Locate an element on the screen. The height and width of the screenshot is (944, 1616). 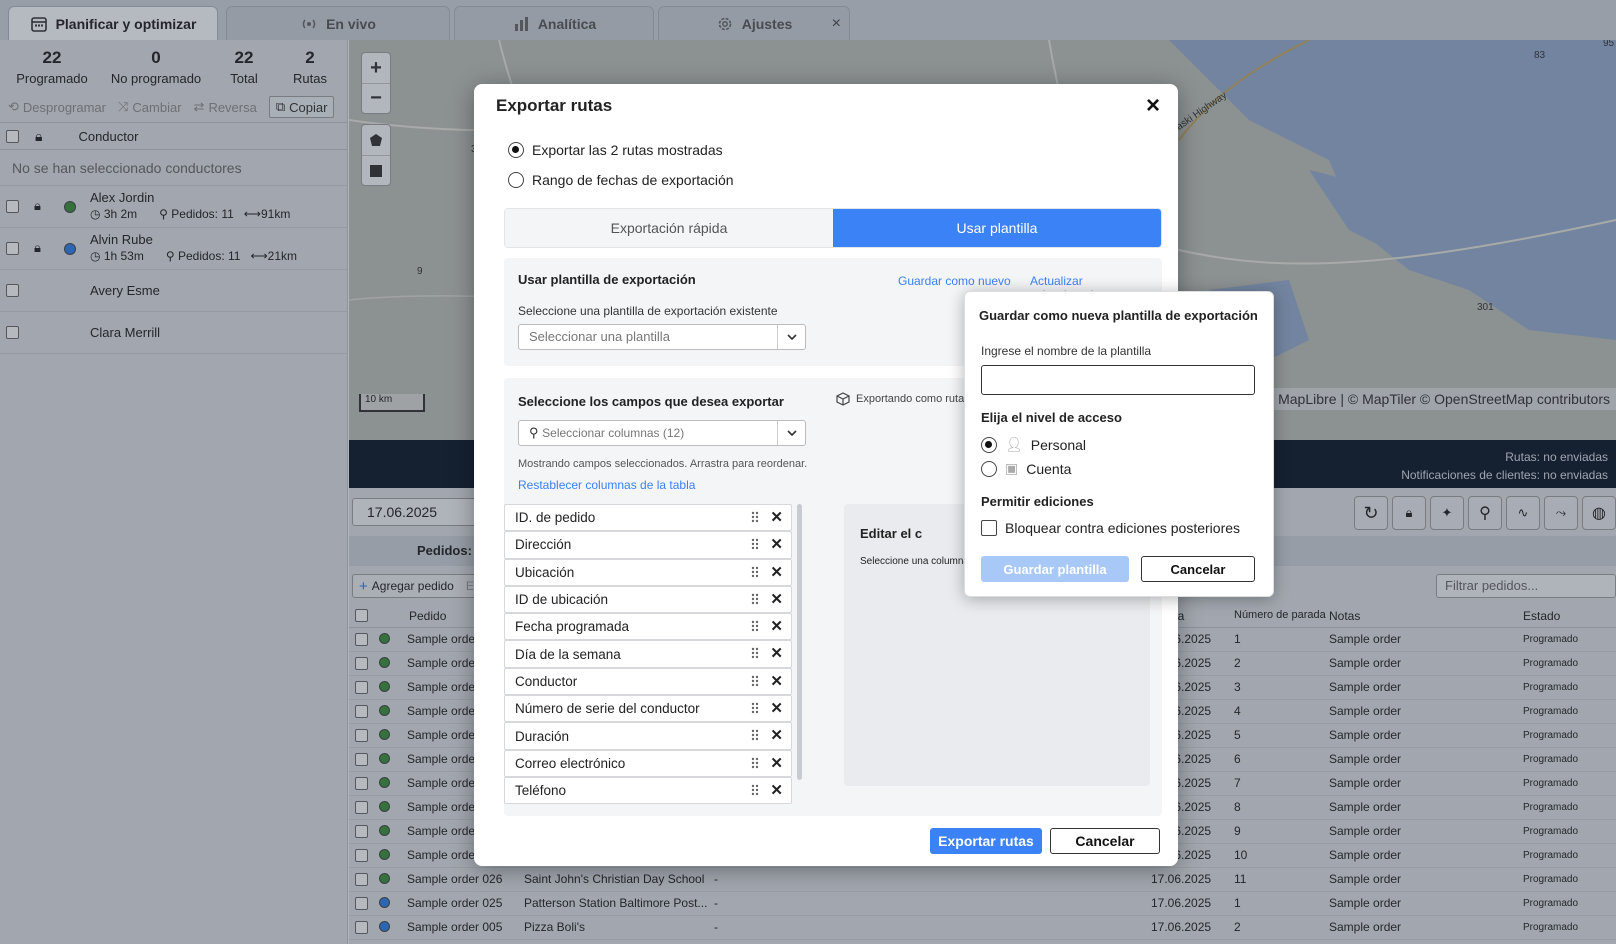
export-routes-button: Exportar rutas is located at coordinates (986, 841).